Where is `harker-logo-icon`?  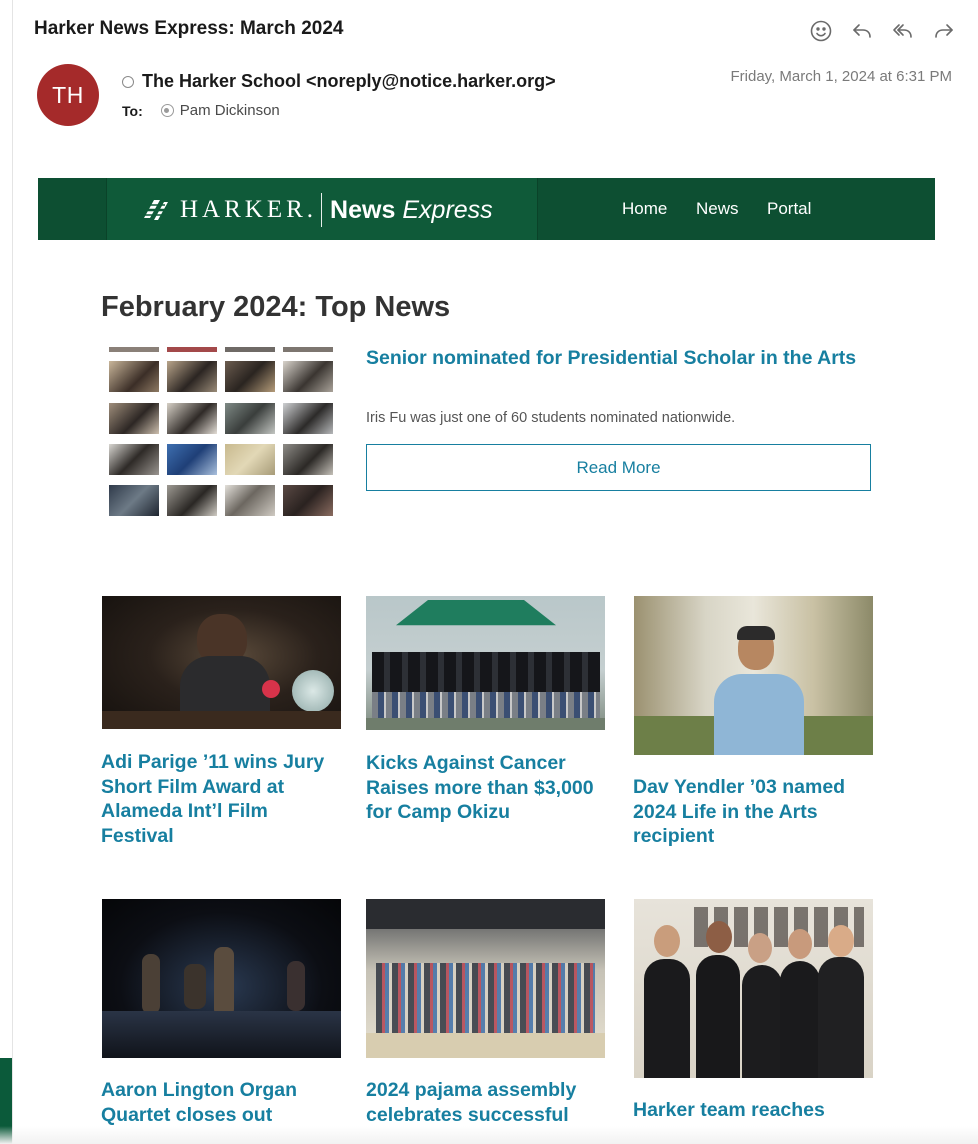
harker-logo-icon is located at coordinates (156, 210).